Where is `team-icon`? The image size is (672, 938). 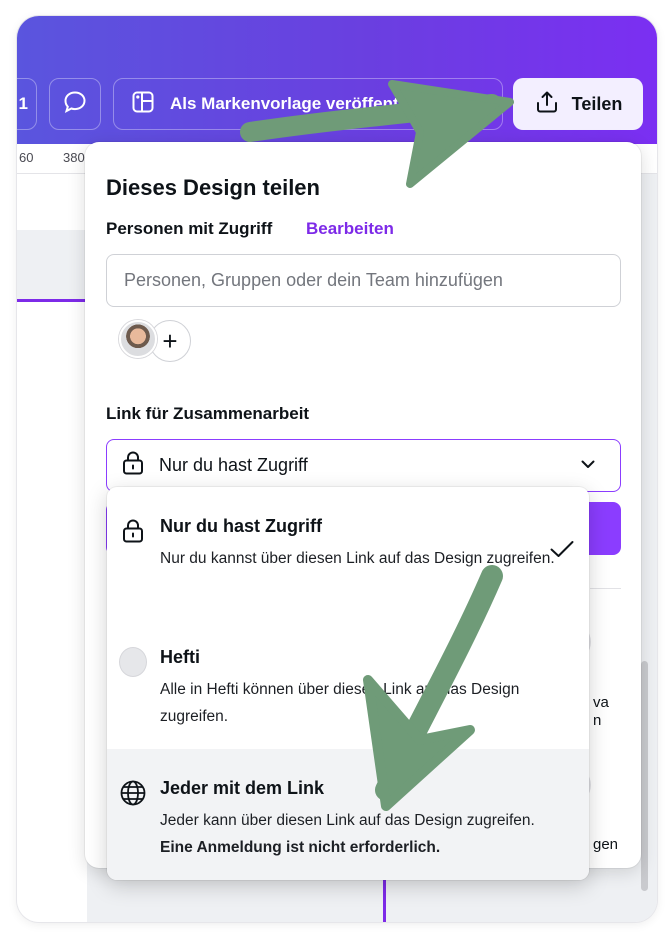
team-icon is located at coordinates (133, 662).